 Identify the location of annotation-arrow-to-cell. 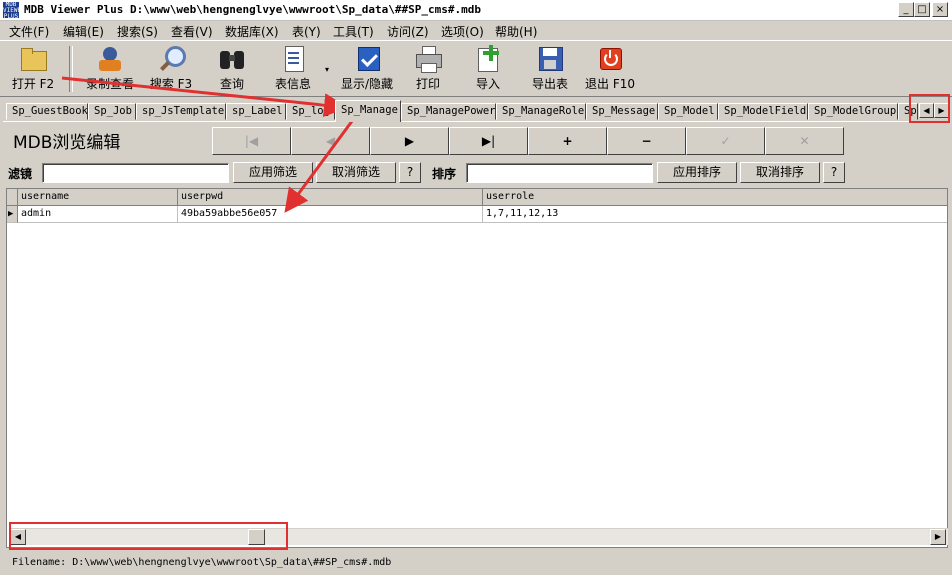
(322, 162).